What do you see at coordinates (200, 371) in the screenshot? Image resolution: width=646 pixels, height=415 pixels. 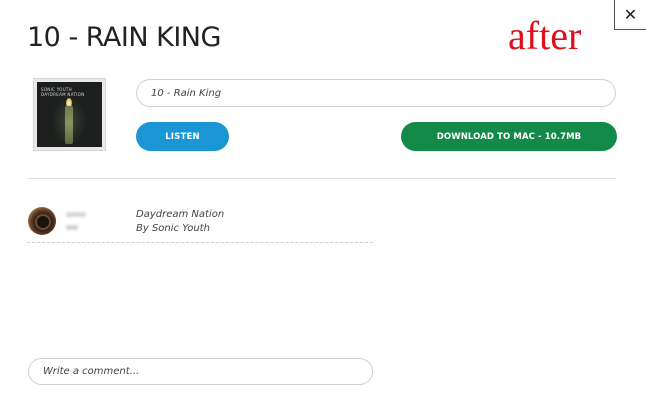 I see `comment-input` at bounding box center [200, 371].